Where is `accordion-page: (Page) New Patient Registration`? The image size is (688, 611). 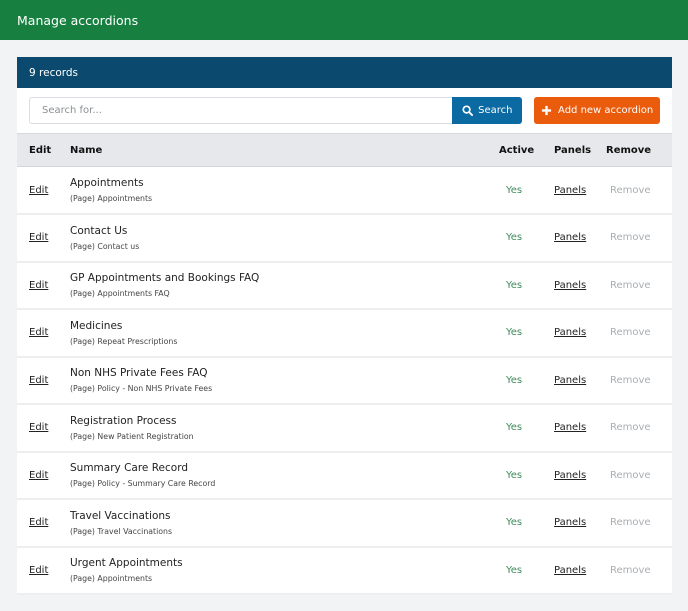 accordion-page: (Page) New Patient Registration is located at coordinates (132, 436).